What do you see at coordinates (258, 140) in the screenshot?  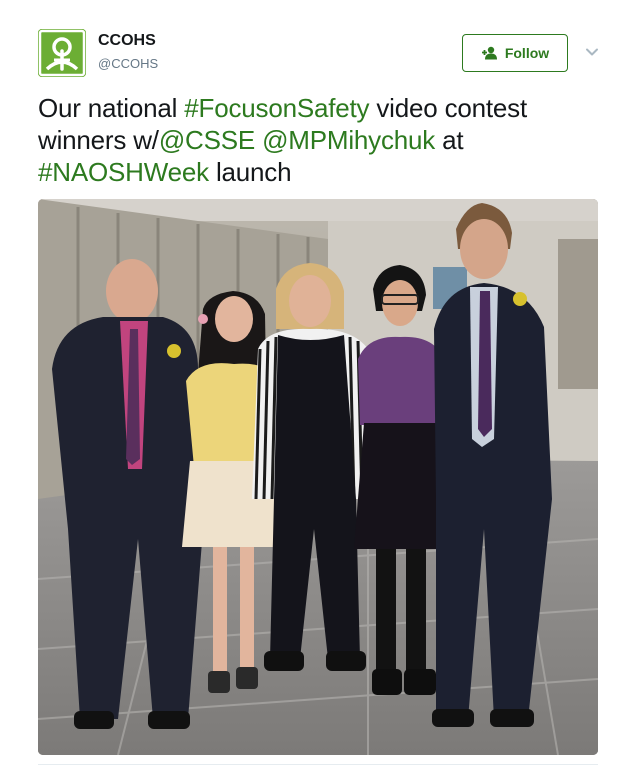 I see `tweet-text-part` at bounding box center [258, 140].